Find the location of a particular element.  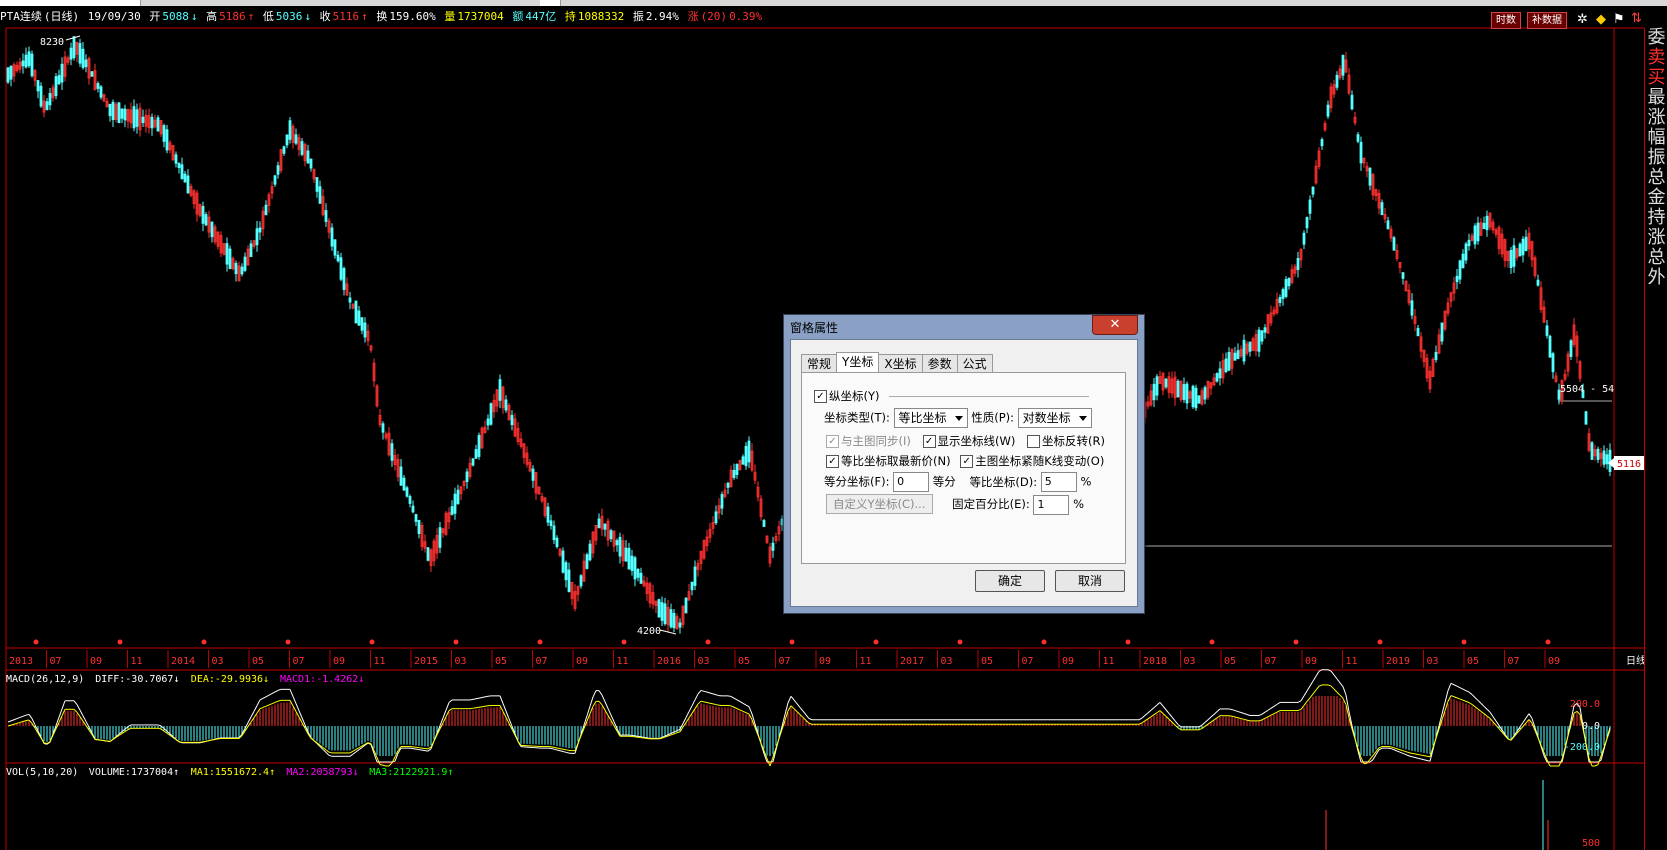

diamond-icon: ◆ is located at coordinates (1601, 19).